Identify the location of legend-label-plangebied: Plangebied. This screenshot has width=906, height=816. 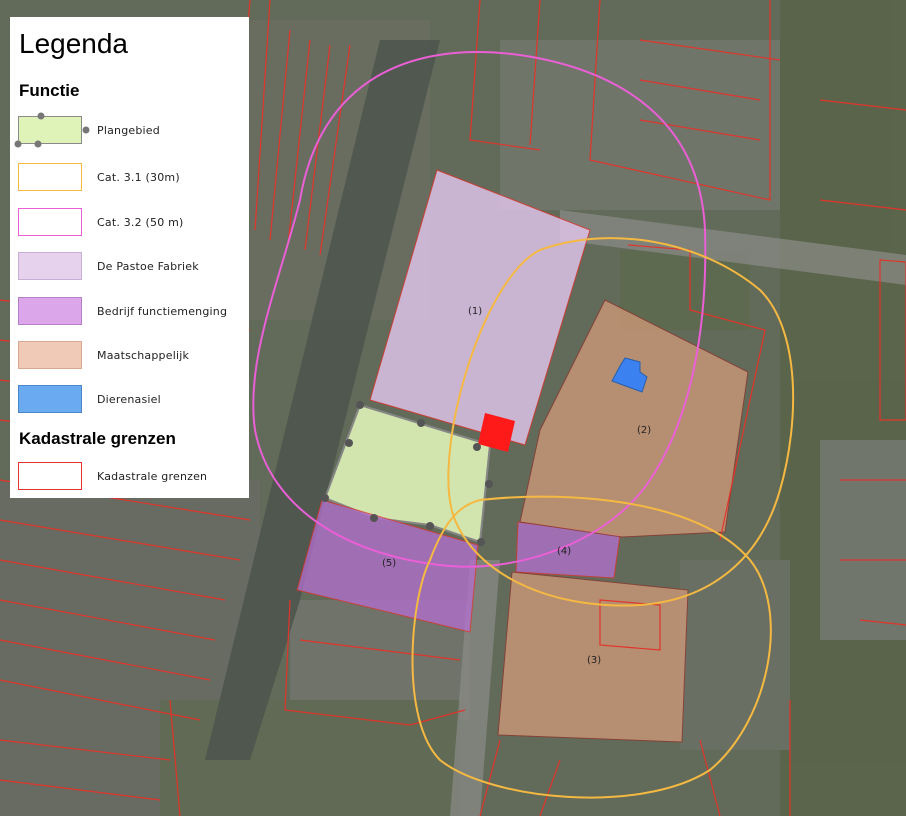
(128, 130).